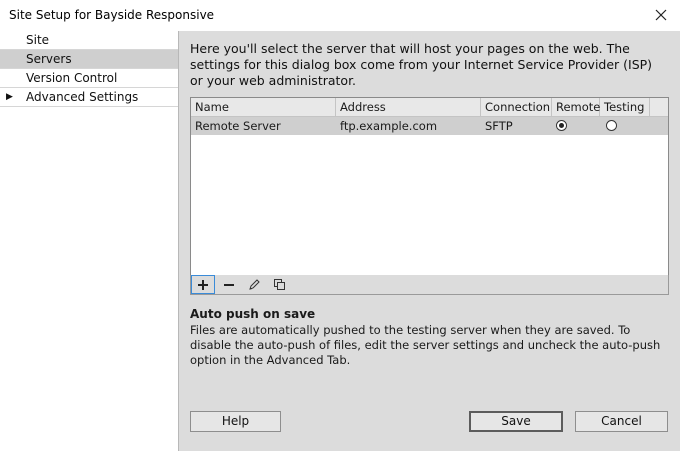  Describe the element at coordinates (516, 107) in the screenshot. I see `column-header-connection: Connection` at that location.